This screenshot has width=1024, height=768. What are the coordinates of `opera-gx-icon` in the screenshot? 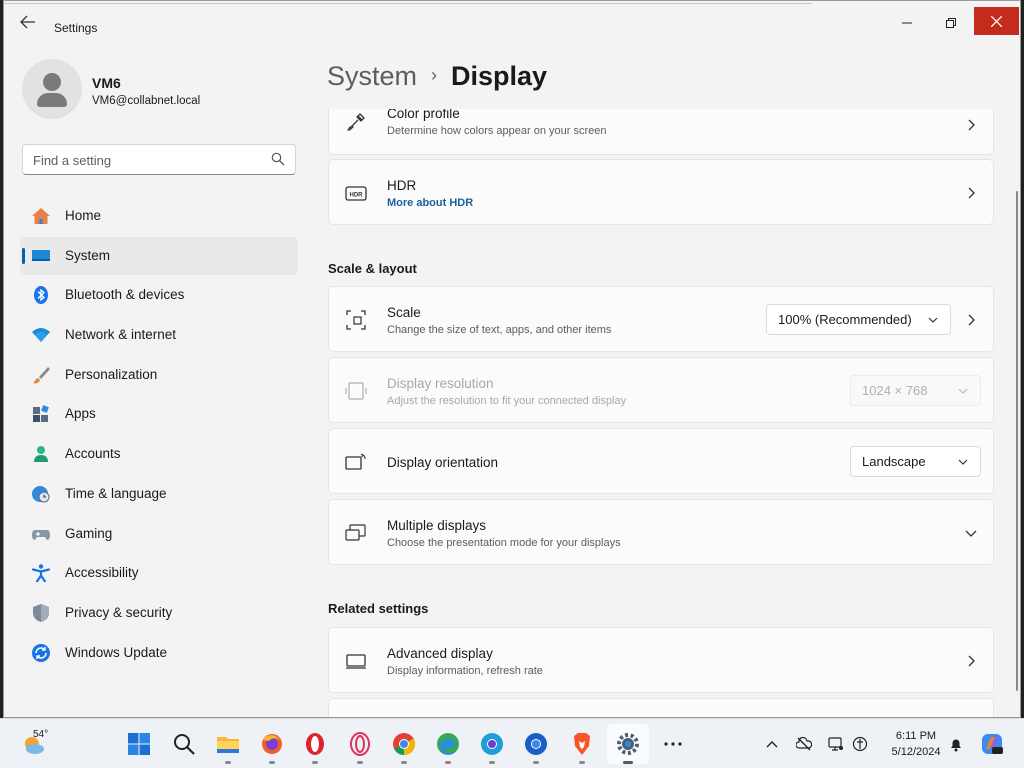 It's located at (360, 744).